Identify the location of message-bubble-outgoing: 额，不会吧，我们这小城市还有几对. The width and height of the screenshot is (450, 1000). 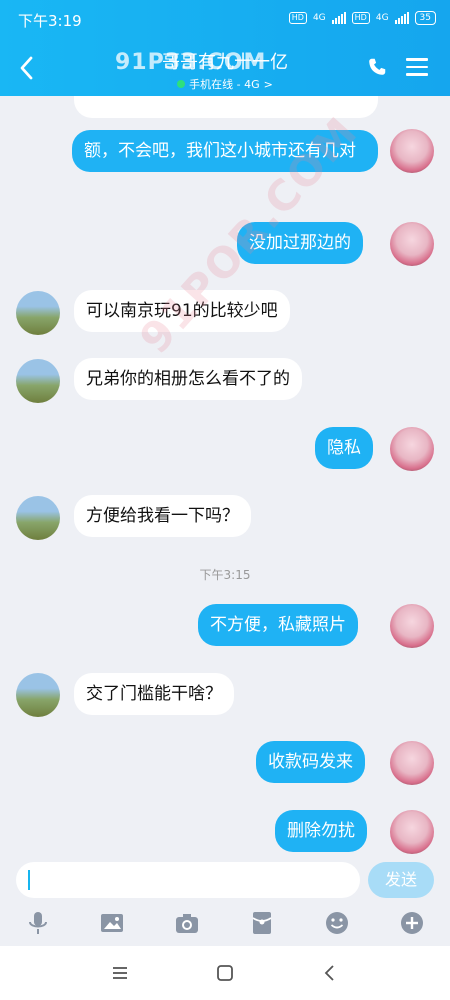
(225, 151).